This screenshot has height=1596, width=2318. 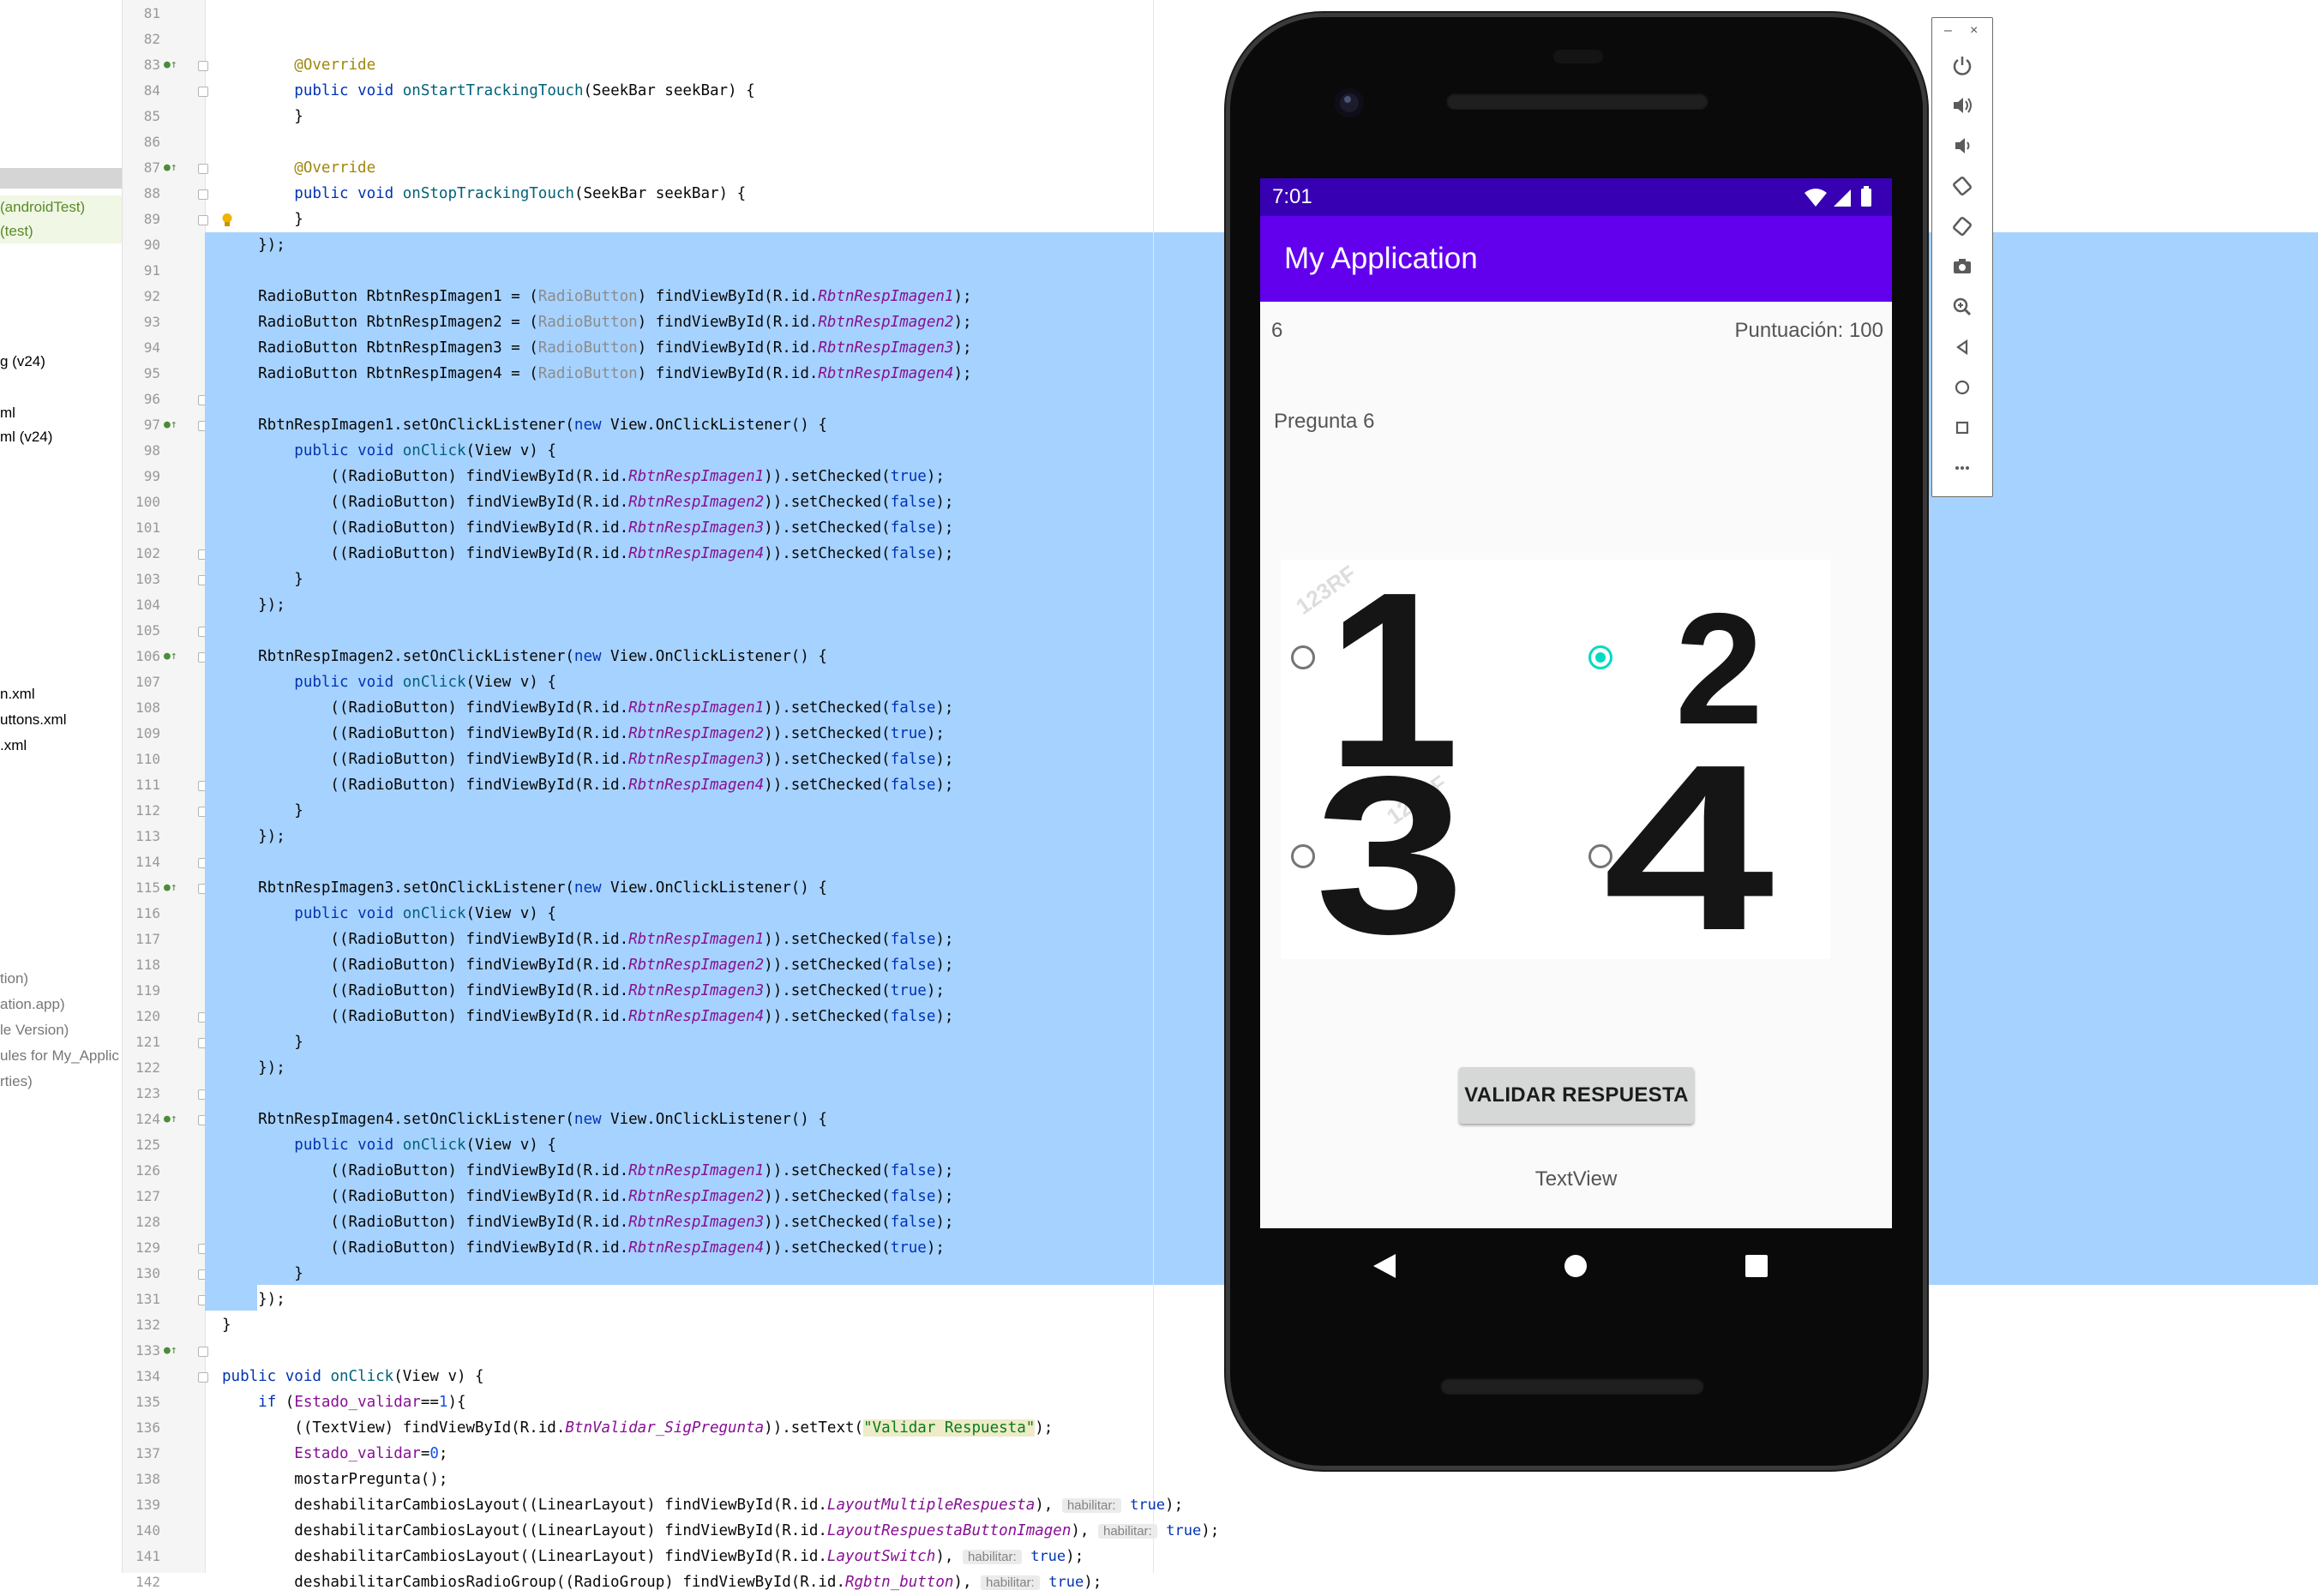 What do you see at coordinates (1962, 146) in the screenshot?
I see `volume-down-icon` at bounding box center [1962, 146].